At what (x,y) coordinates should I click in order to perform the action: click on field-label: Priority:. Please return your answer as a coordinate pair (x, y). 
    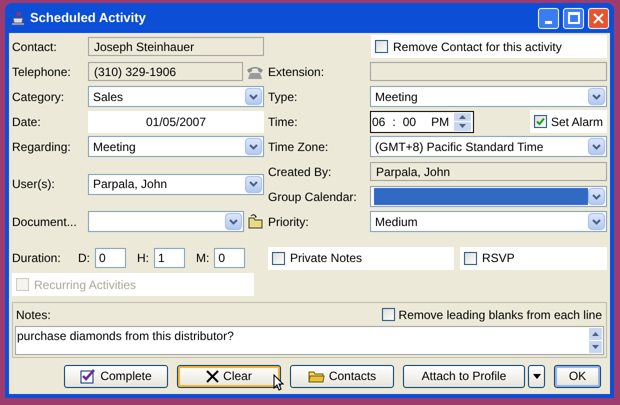
    Looking at the image, I should click on (288, 221).